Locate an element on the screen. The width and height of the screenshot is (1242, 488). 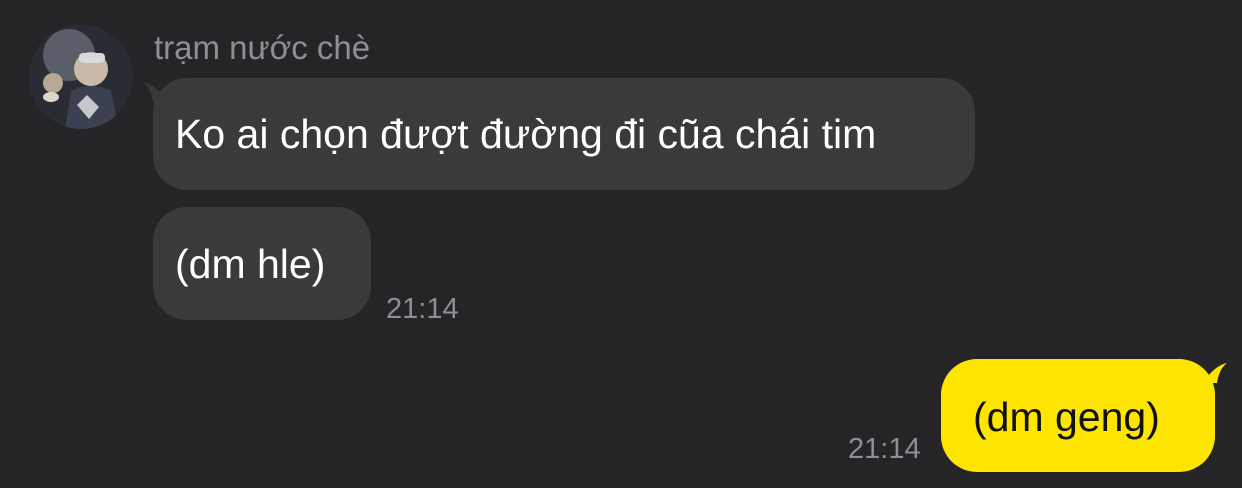
avatar-photo-icon is located at coordinates (81, 77).